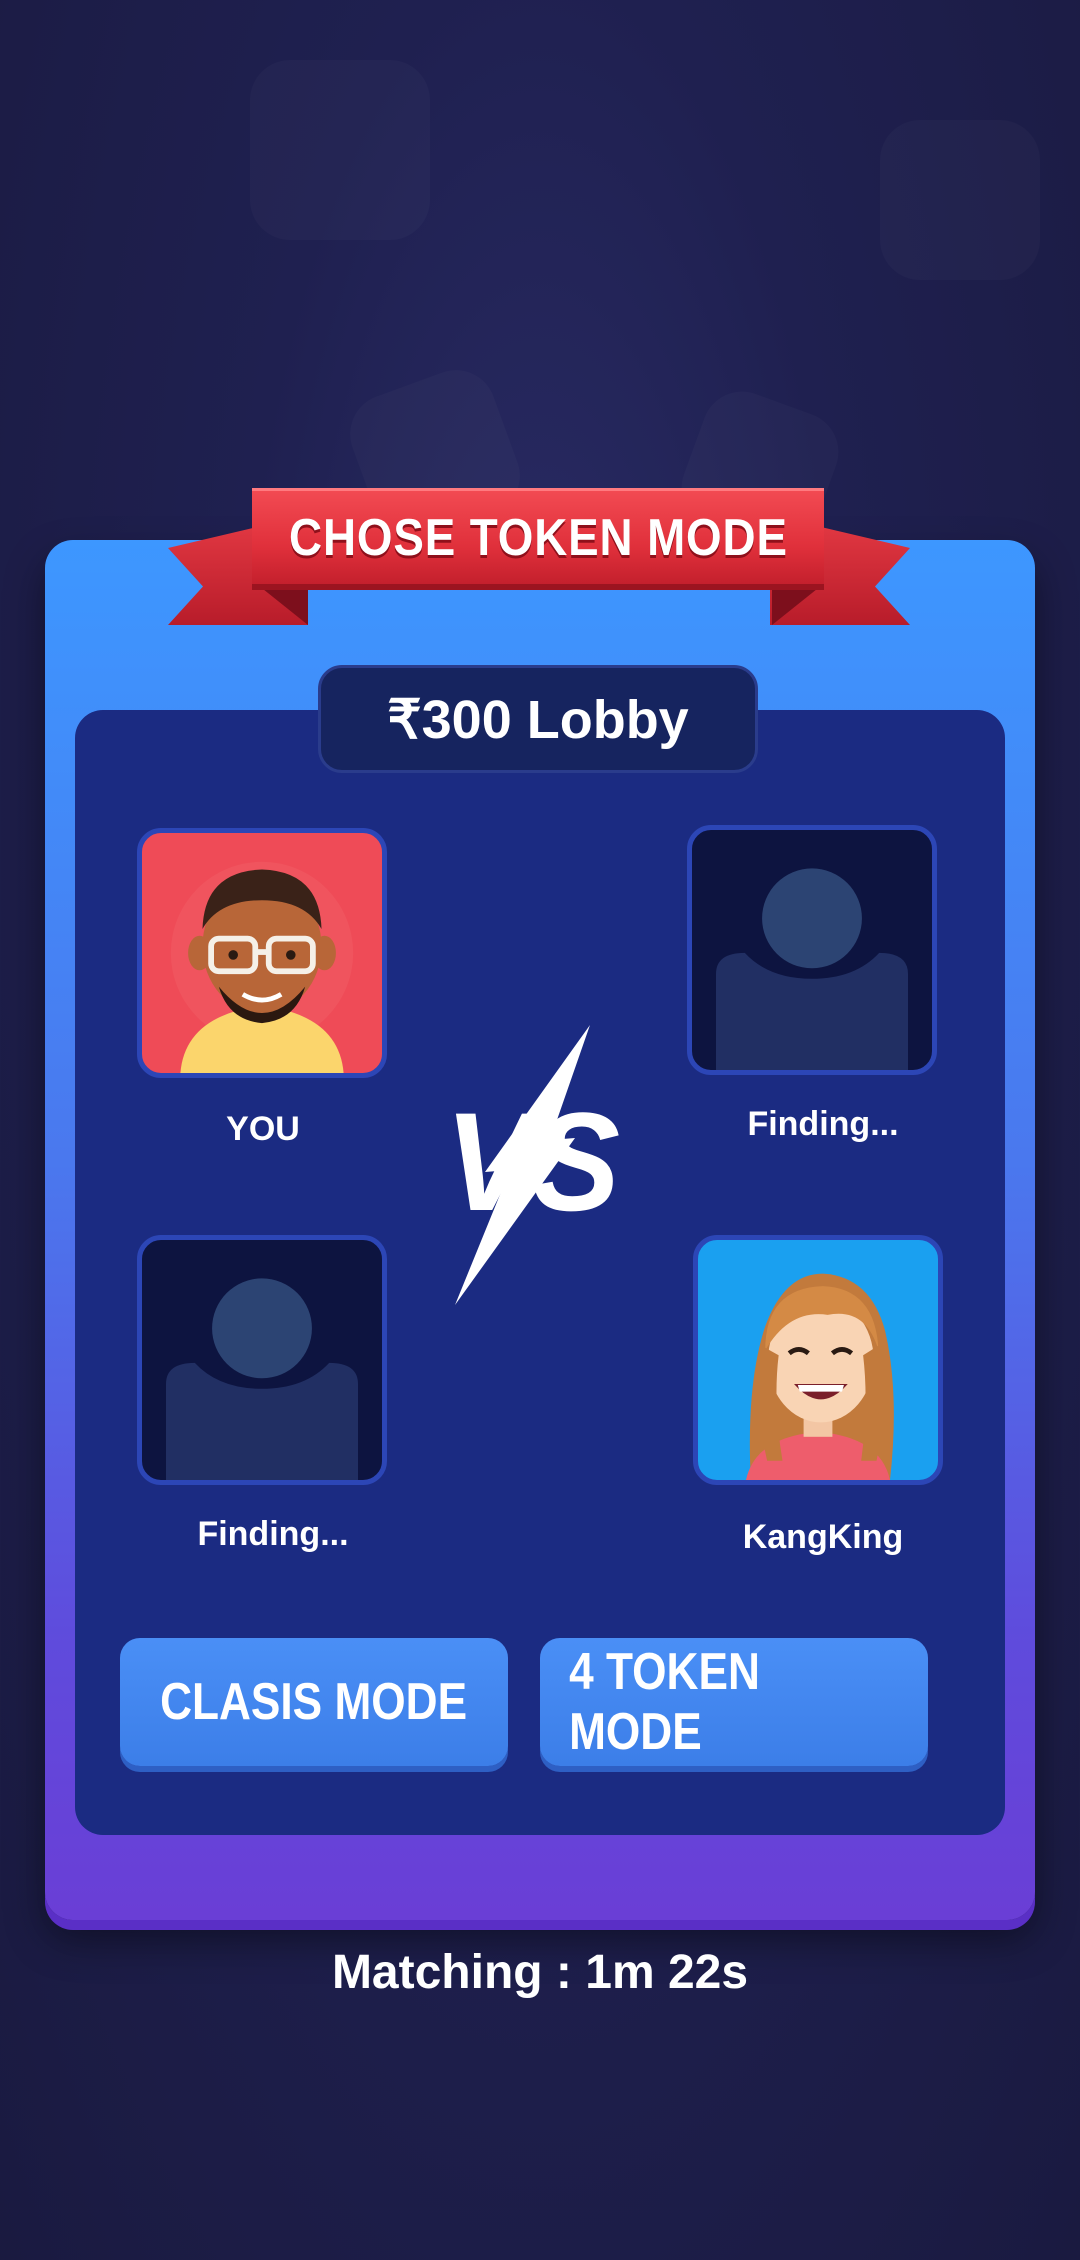 The height and width of the screenshot is (2260, 1080). What do you see at coordinates (664, 1702) in the screenshot?
I see `four-token-mode-label: 4 TOKEN MODE` at bounding box center [664, 1702].